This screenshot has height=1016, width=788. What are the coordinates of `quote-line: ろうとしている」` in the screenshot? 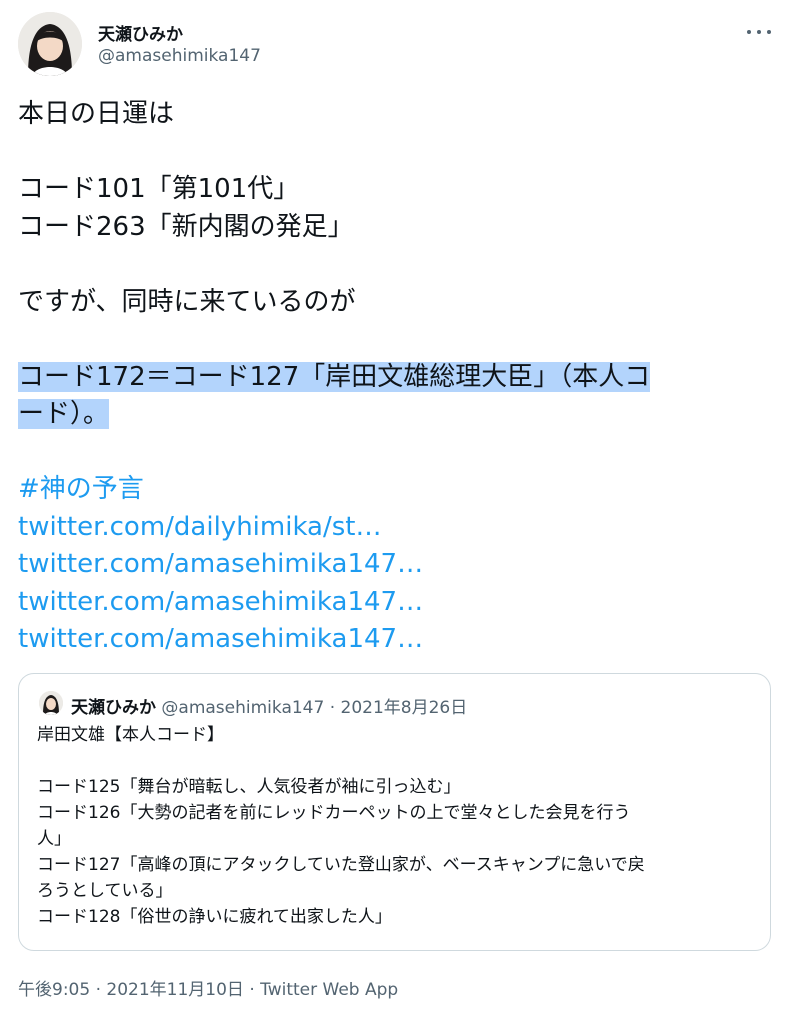 It's located at (105, 891).